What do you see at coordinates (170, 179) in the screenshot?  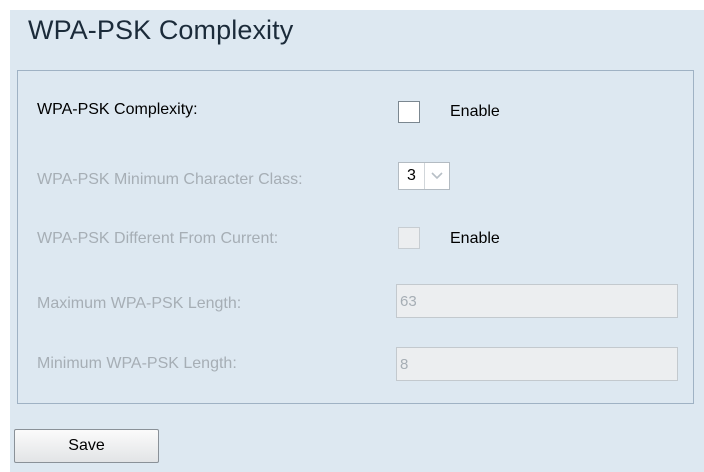 I see `min-char-class-label: WPA-PSK Minimum Character Class:` at bounding box center [170, 179].